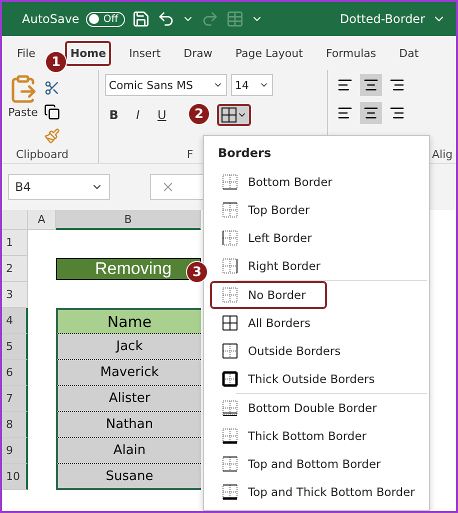  Describe the element at coordinates (23, 111) in the screenshot. I see `paste-button: Paste` at that location.